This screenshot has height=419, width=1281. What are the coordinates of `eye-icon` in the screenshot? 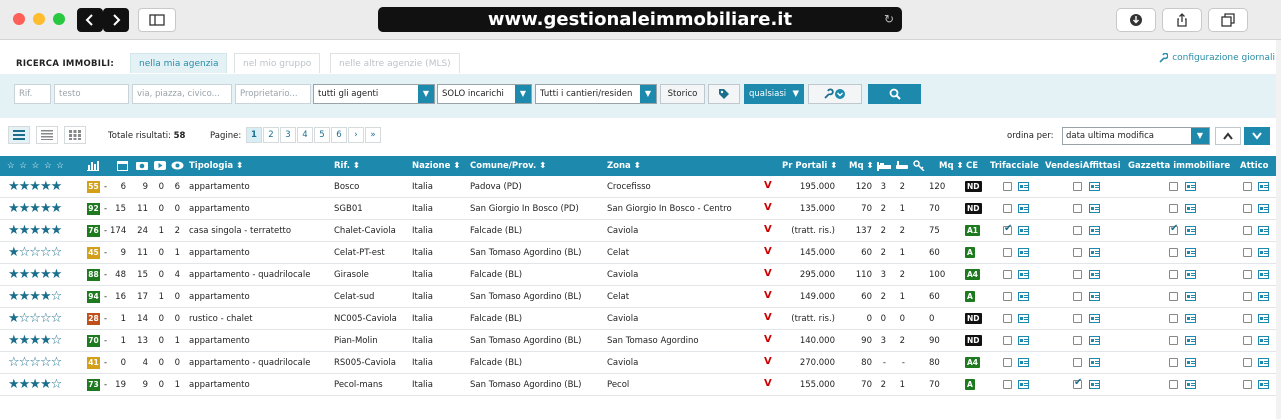 It's located at (177, 165).